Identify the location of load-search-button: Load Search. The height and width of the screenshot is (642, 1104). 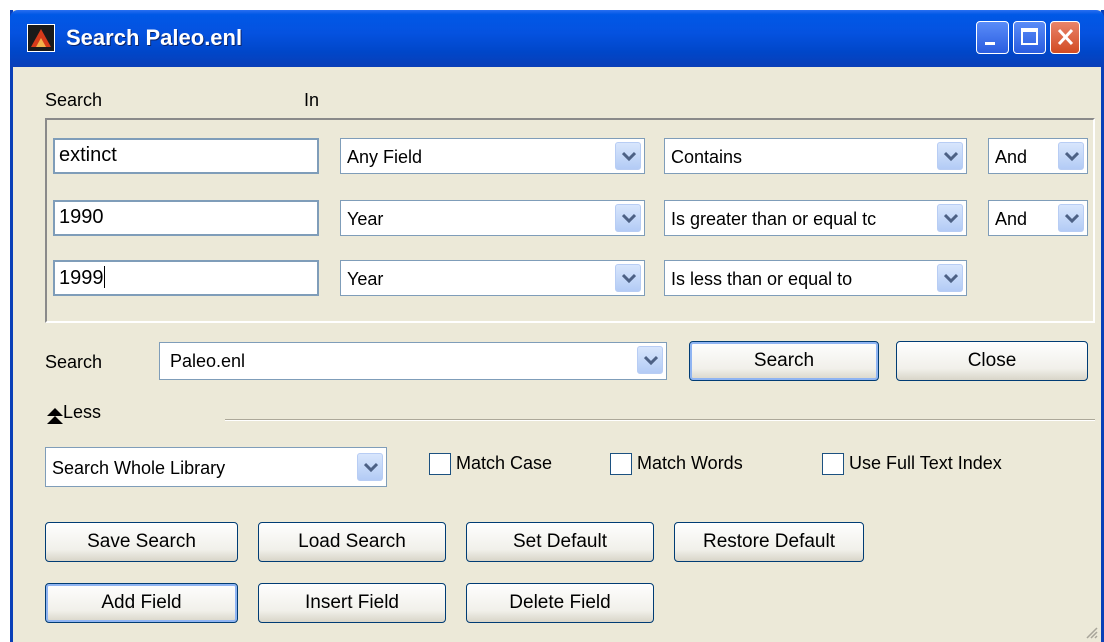
(352, 542).